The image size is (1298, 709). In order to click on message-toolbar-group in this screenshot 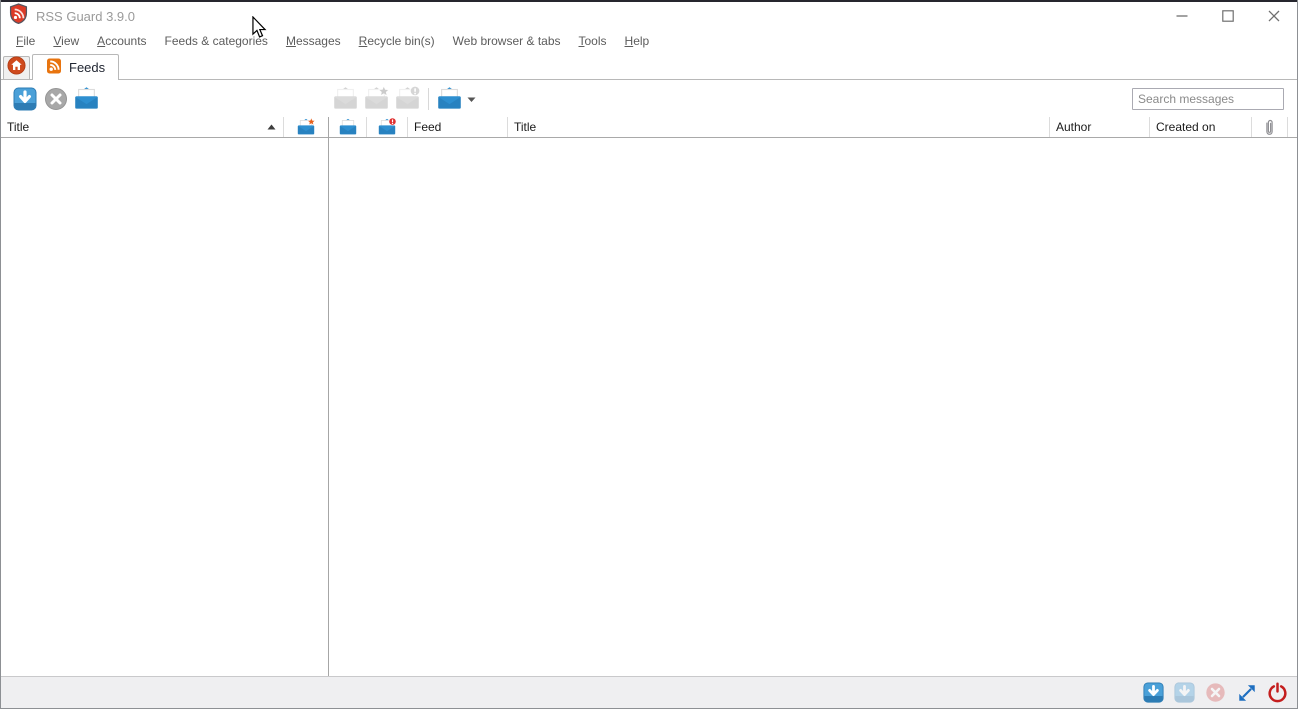, I will do `click(403, 99)`.